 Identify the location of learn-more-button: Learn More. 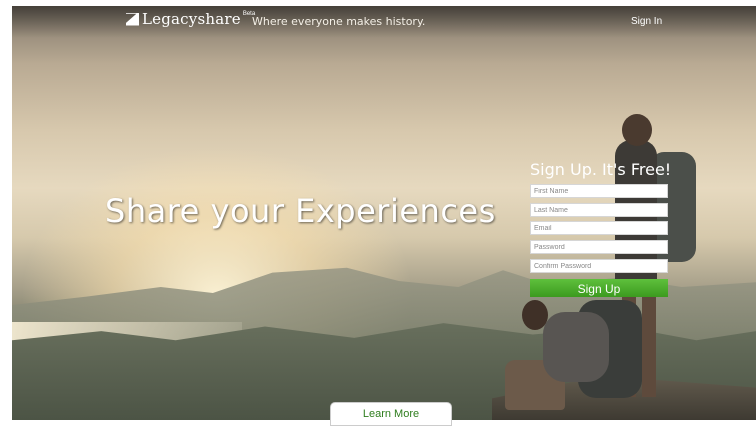
(391, 414).